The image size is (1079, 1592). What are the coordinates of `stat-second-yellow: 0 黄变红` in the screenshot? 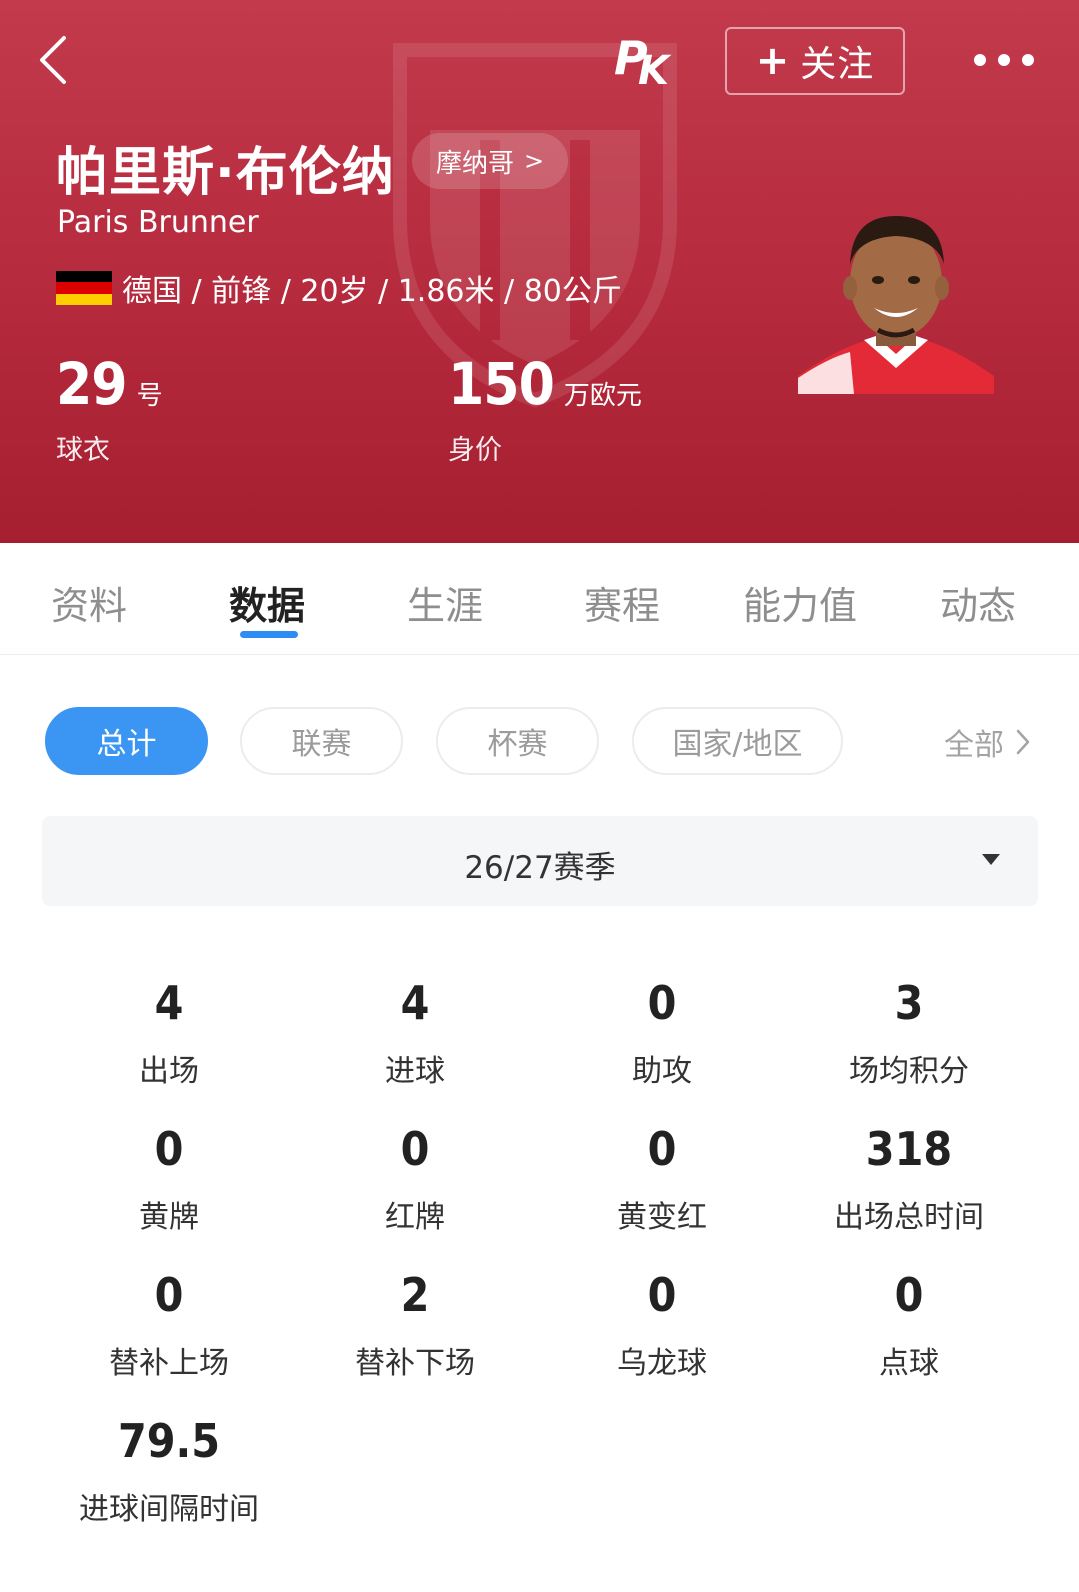 It's located at (662, 1179).